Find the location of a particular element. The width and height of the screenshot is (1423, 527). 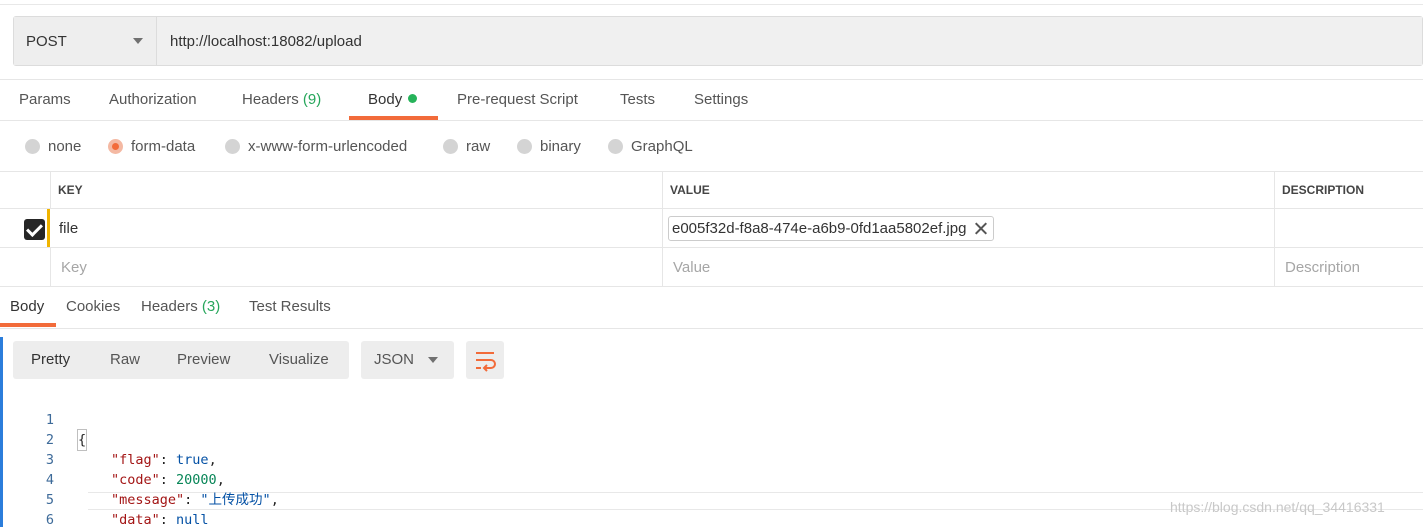

wrap-lines-icon is located at coordinates (486, 362).